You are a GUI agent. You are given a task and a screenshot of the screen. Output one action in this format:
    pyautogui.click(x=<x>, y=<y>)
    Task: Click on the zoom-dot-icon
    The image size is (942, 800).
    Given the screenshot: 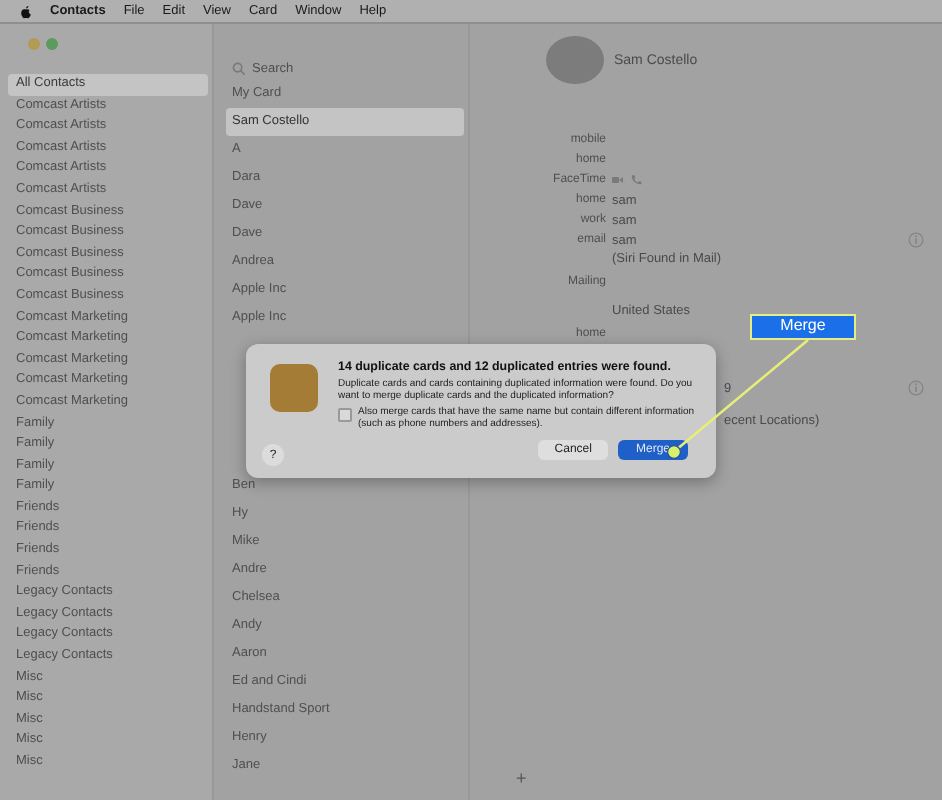 What is the action you would take?
    pyautogui.click(x=52, y=44)
    